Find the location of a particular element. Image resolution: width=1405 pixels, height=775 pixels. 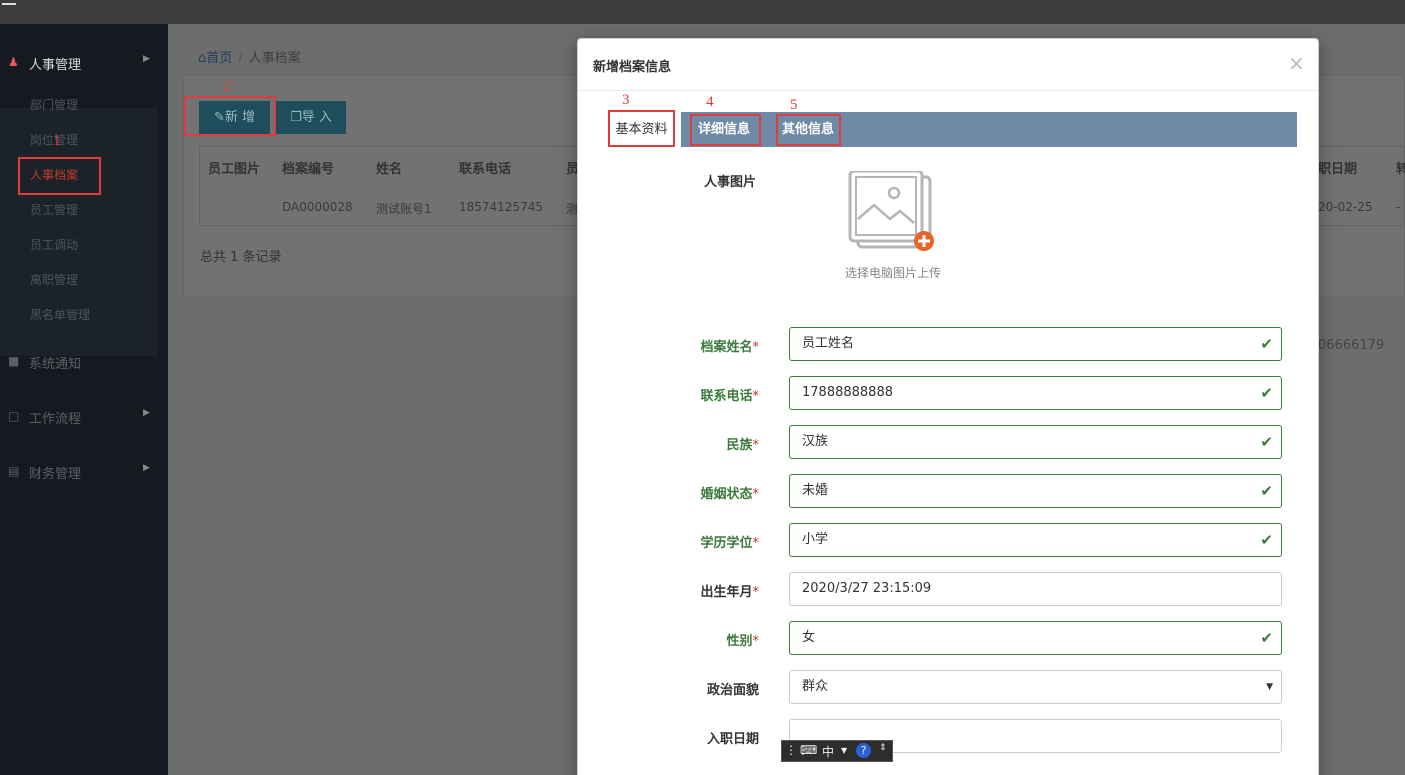

name-label: 档案姓名* is located at coordinates (729, 347).